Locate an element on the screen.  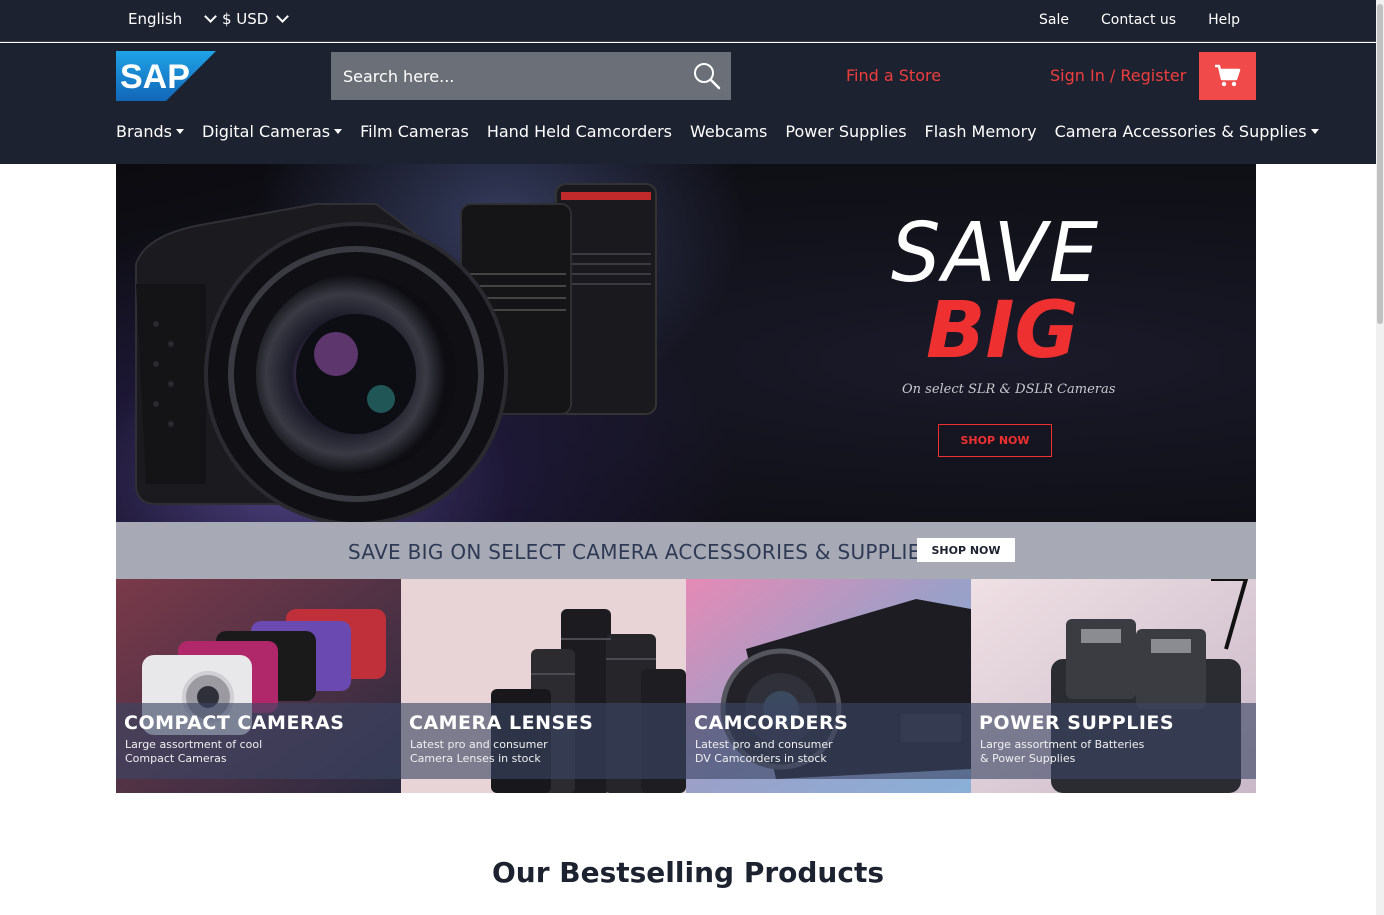
category-title: CAMERA LENSES is located at coordinates (501, 723).